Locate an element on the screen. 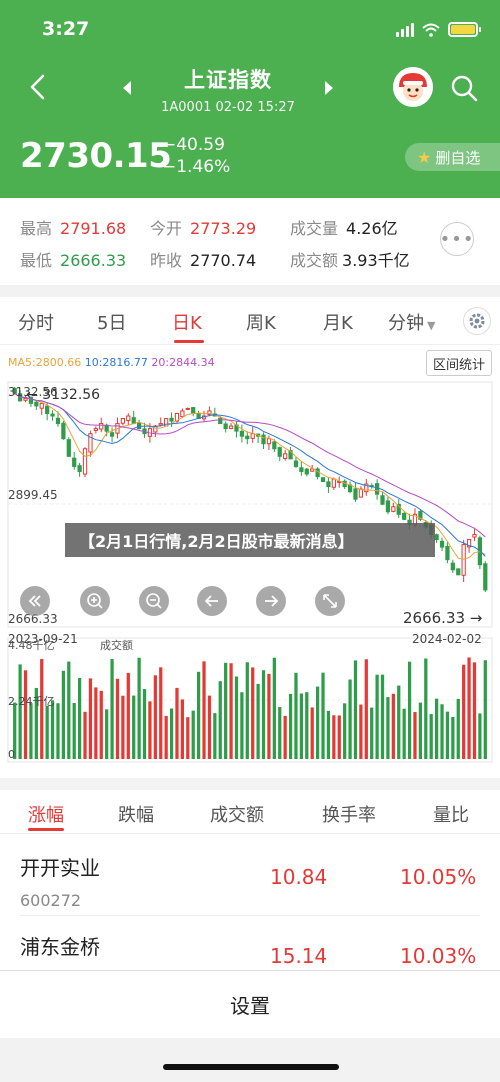 The image size is (500, 1082). scroll-left-button is located at coordinates (35, 601).